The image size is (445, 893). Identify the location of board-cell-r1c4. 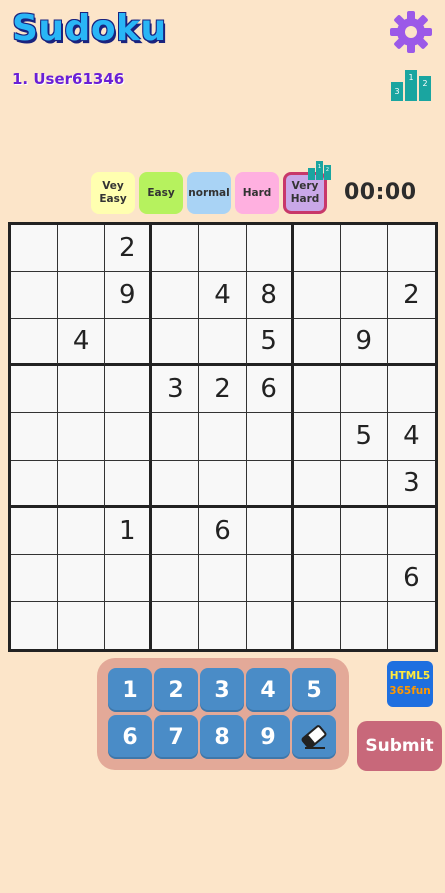
(176, 249).